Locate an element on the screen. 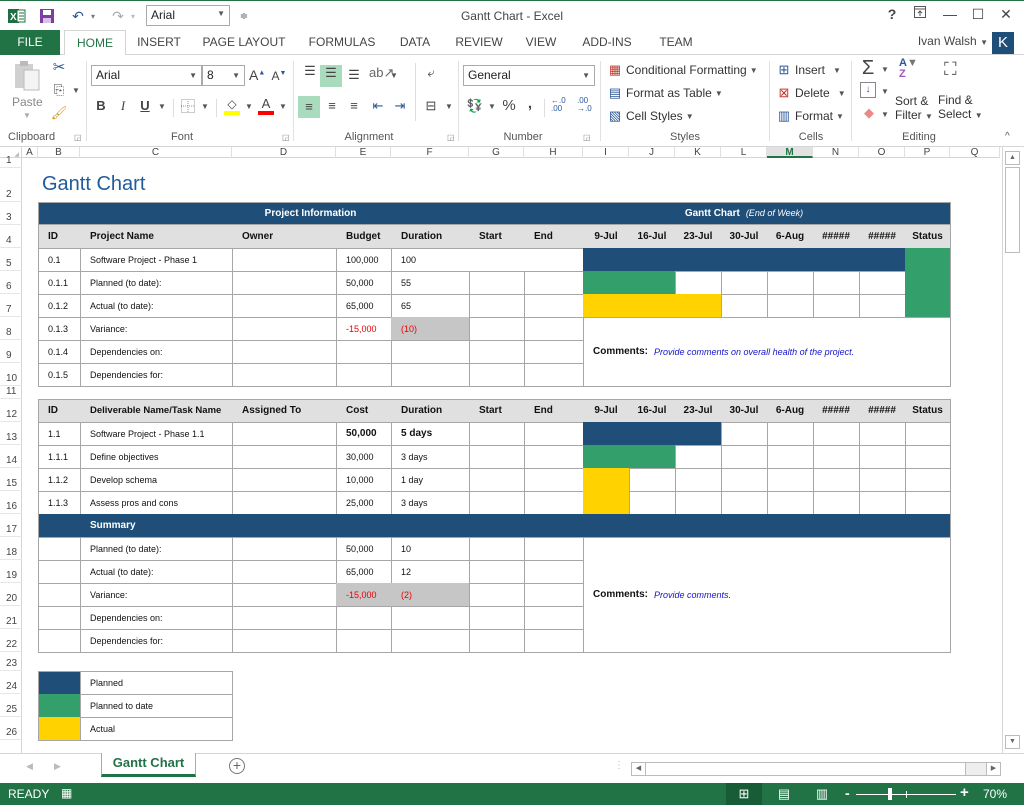  summary-cell-h is located at coordinates (554, 549).